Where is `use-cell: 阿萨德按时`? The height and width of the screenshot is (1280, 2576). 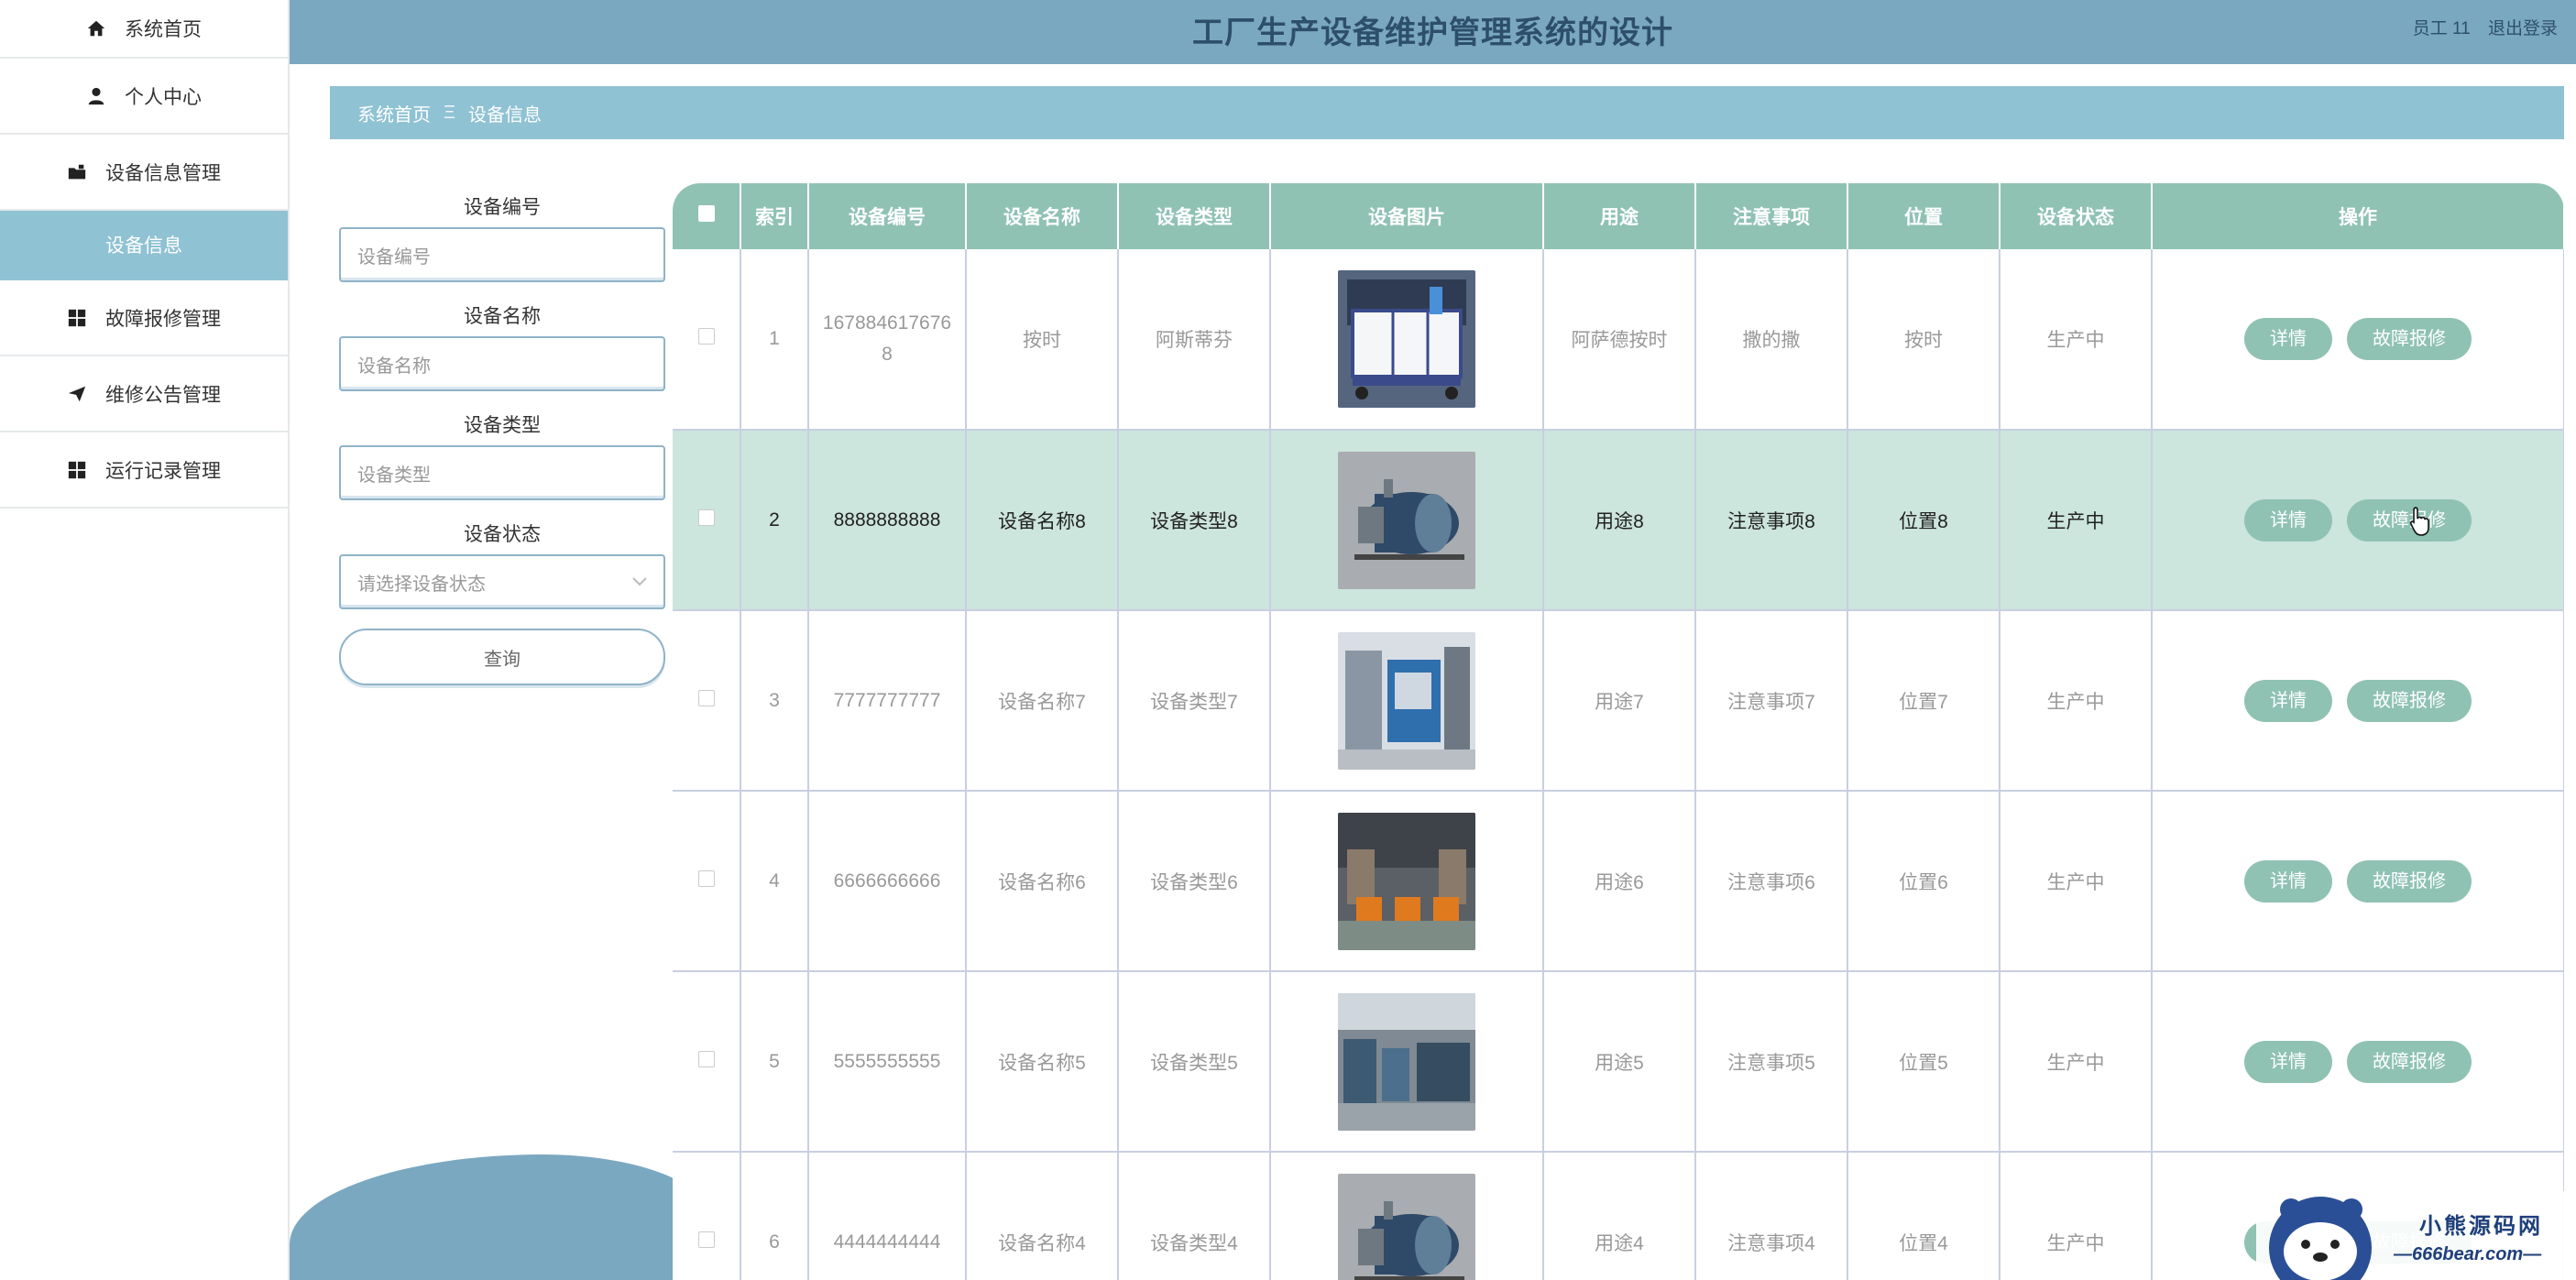
use-cell: 阿萨德按时 is located at coordinates (1619, 339).